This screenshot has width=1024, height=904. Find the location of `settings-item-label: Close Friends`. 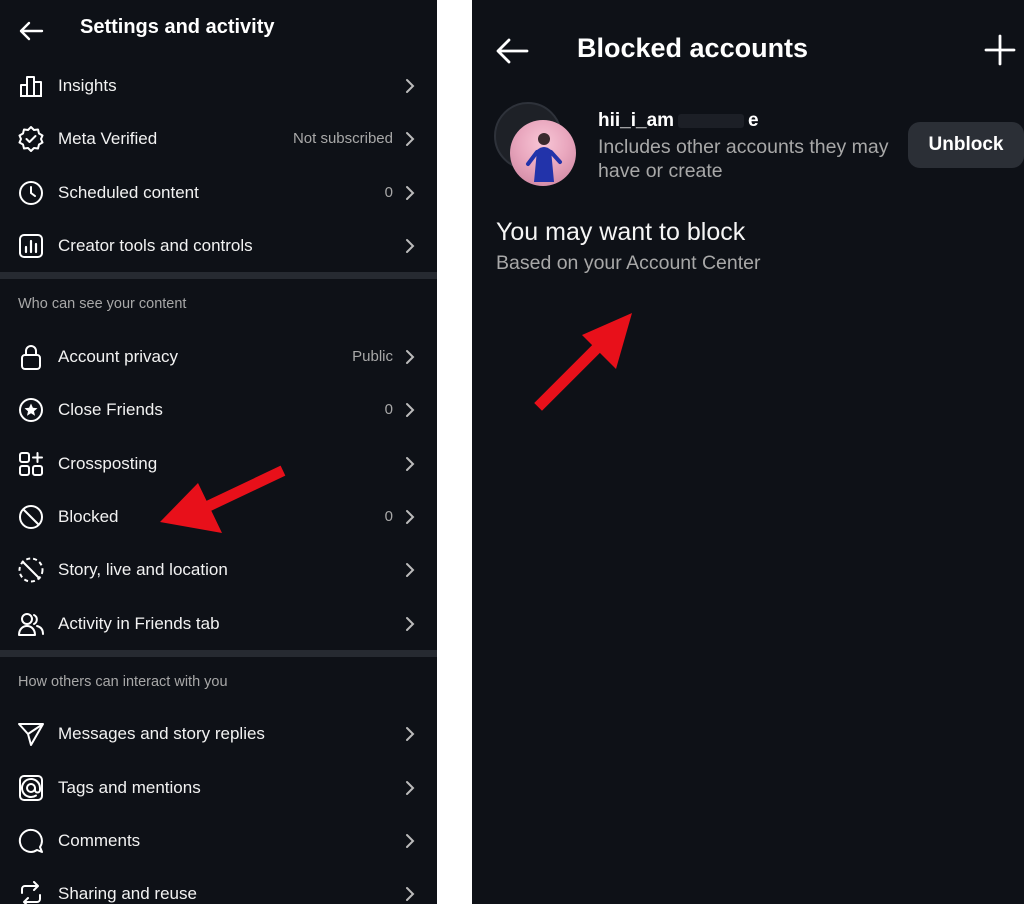

settings-item-label: Close Friends is located at coordinates (110, 409).